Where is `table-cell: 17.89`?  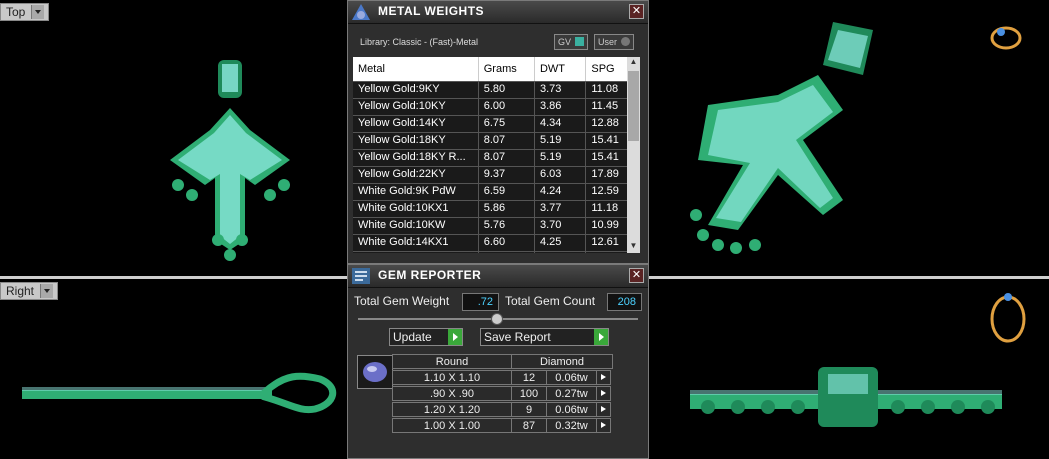
table-cell: 17.89 is located at coordinates (608, 175).